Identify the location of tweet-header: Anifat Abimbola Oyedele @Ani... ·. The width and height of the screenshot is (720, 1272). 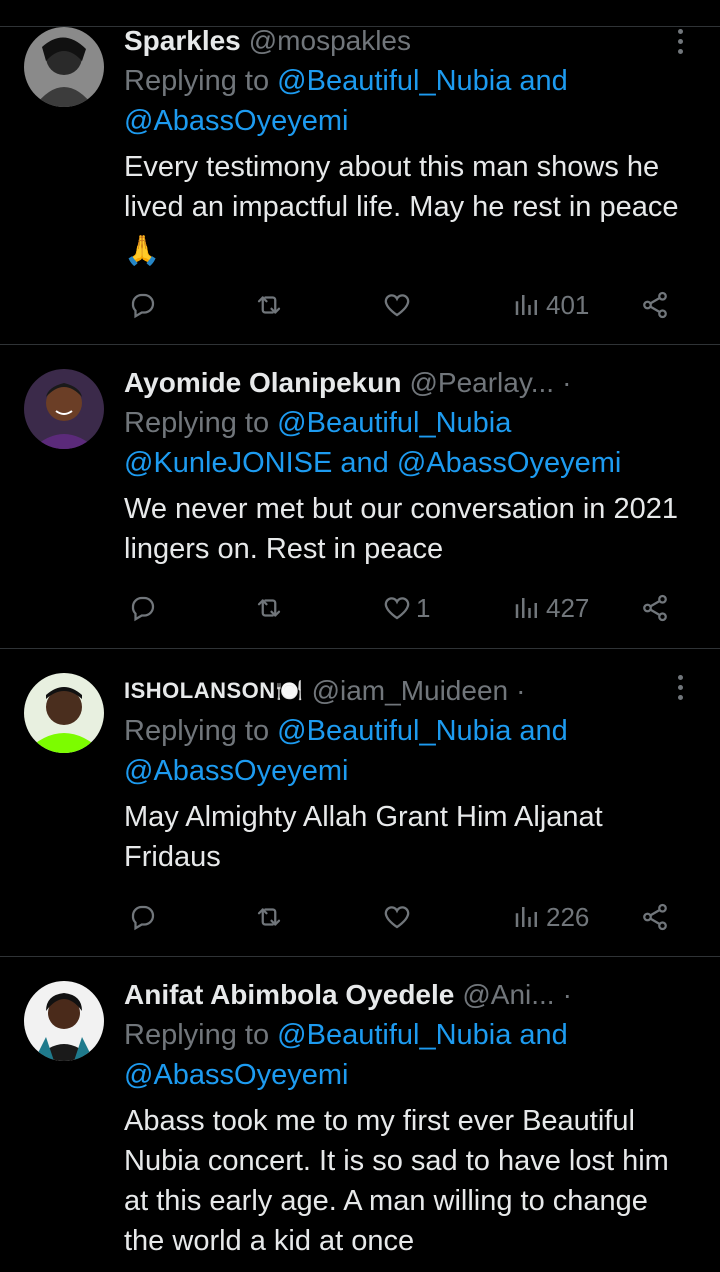
(392, 995).